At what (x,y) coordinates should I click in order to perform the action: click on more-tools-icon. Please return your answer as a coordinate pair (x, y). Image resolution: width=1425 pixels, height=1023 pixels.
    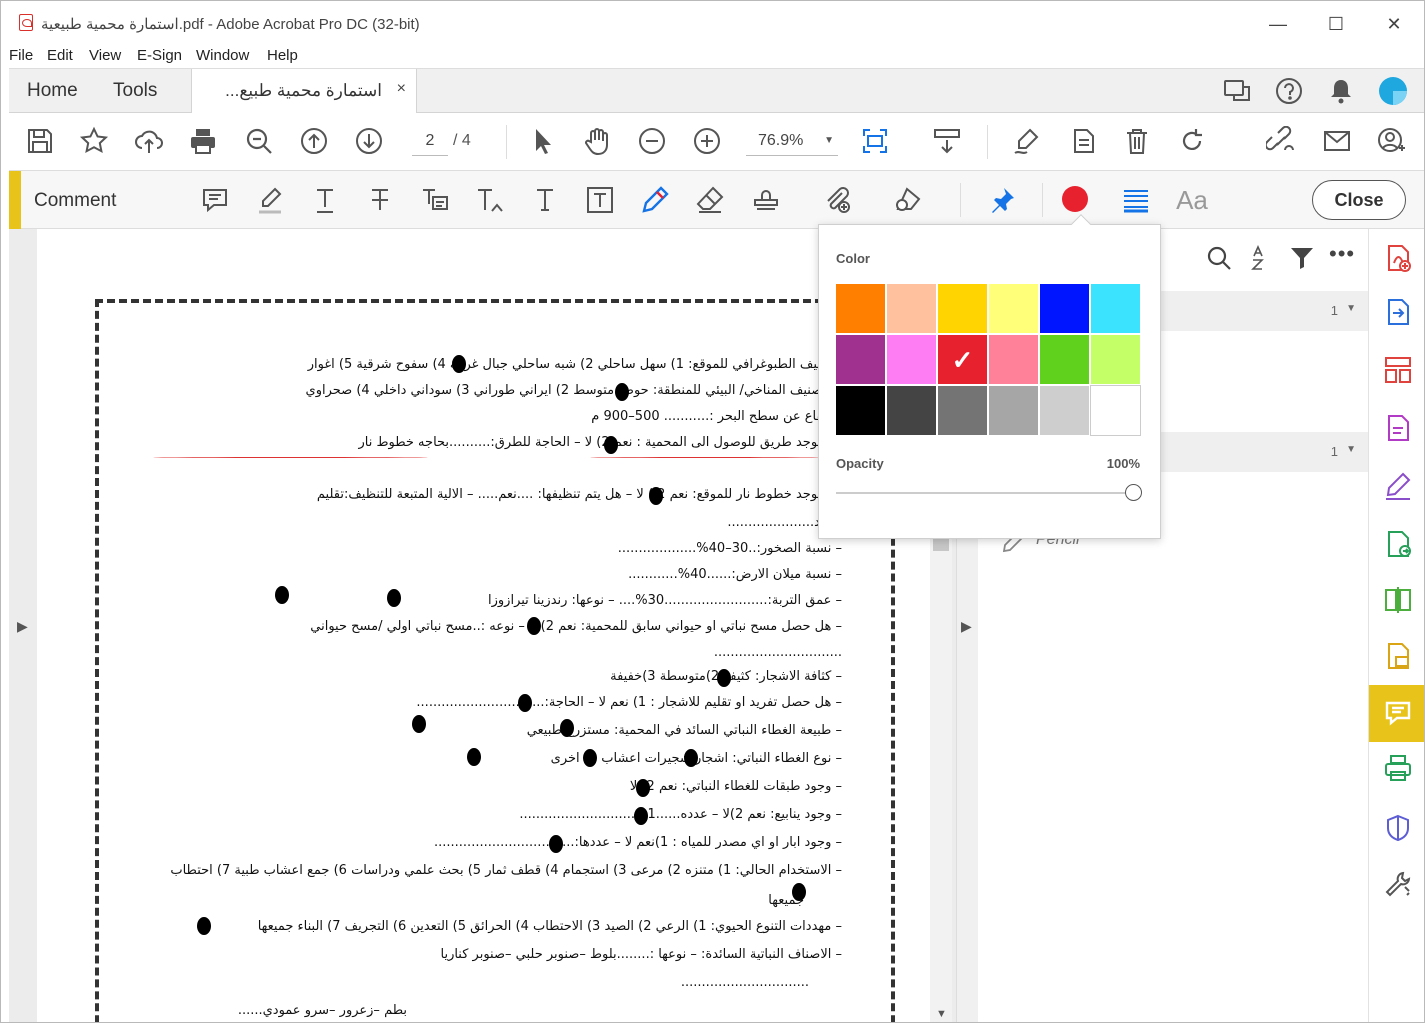
    Looking at the image, I should click on (1398, 884).